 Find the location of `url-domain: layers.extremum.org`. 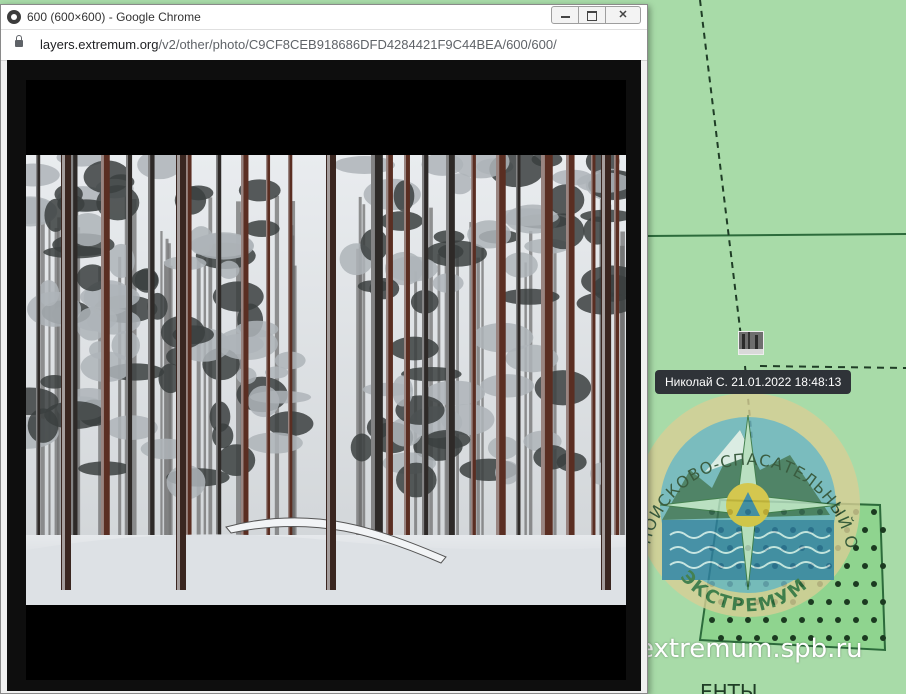

url-domain: layers.extremum.org is located at coordinates (99, 44).